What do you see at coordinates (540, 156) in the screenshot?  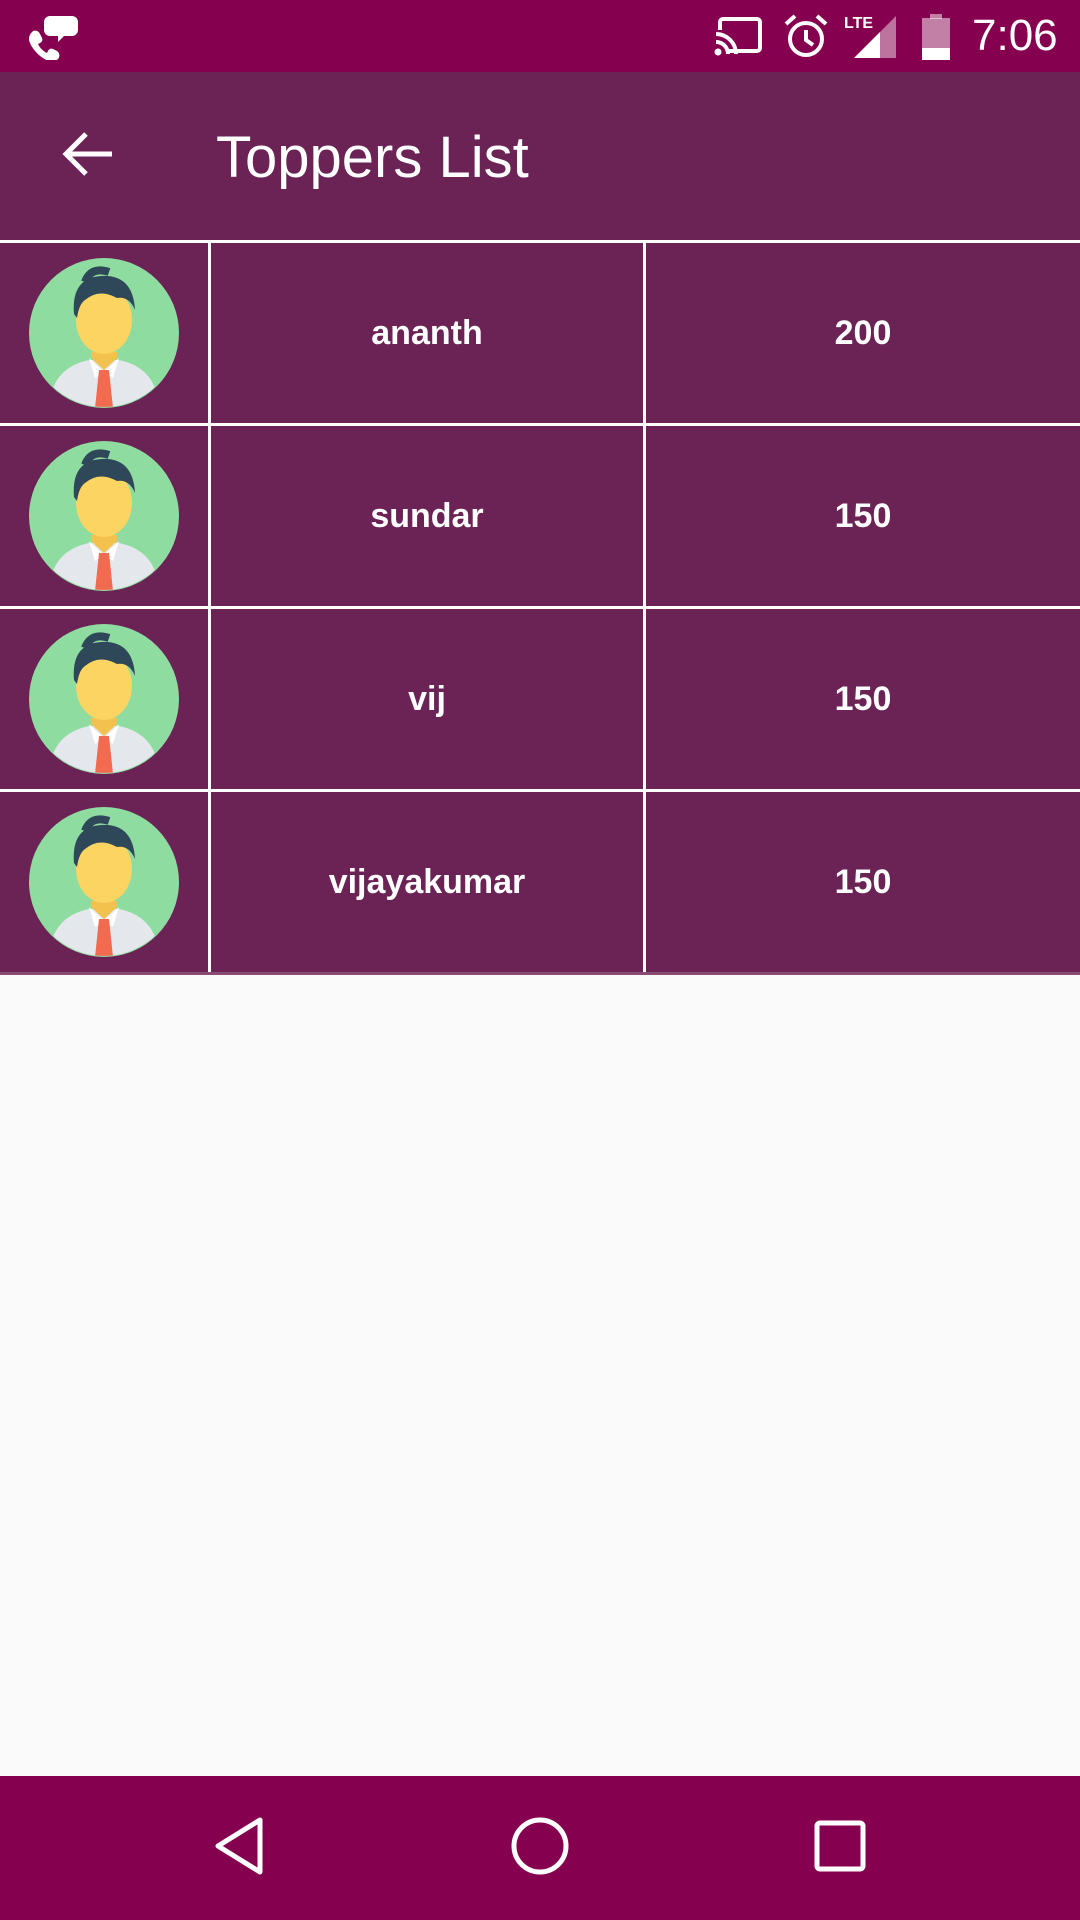 I see `app-bar: Toppers List` at bounding box center [540, 156].